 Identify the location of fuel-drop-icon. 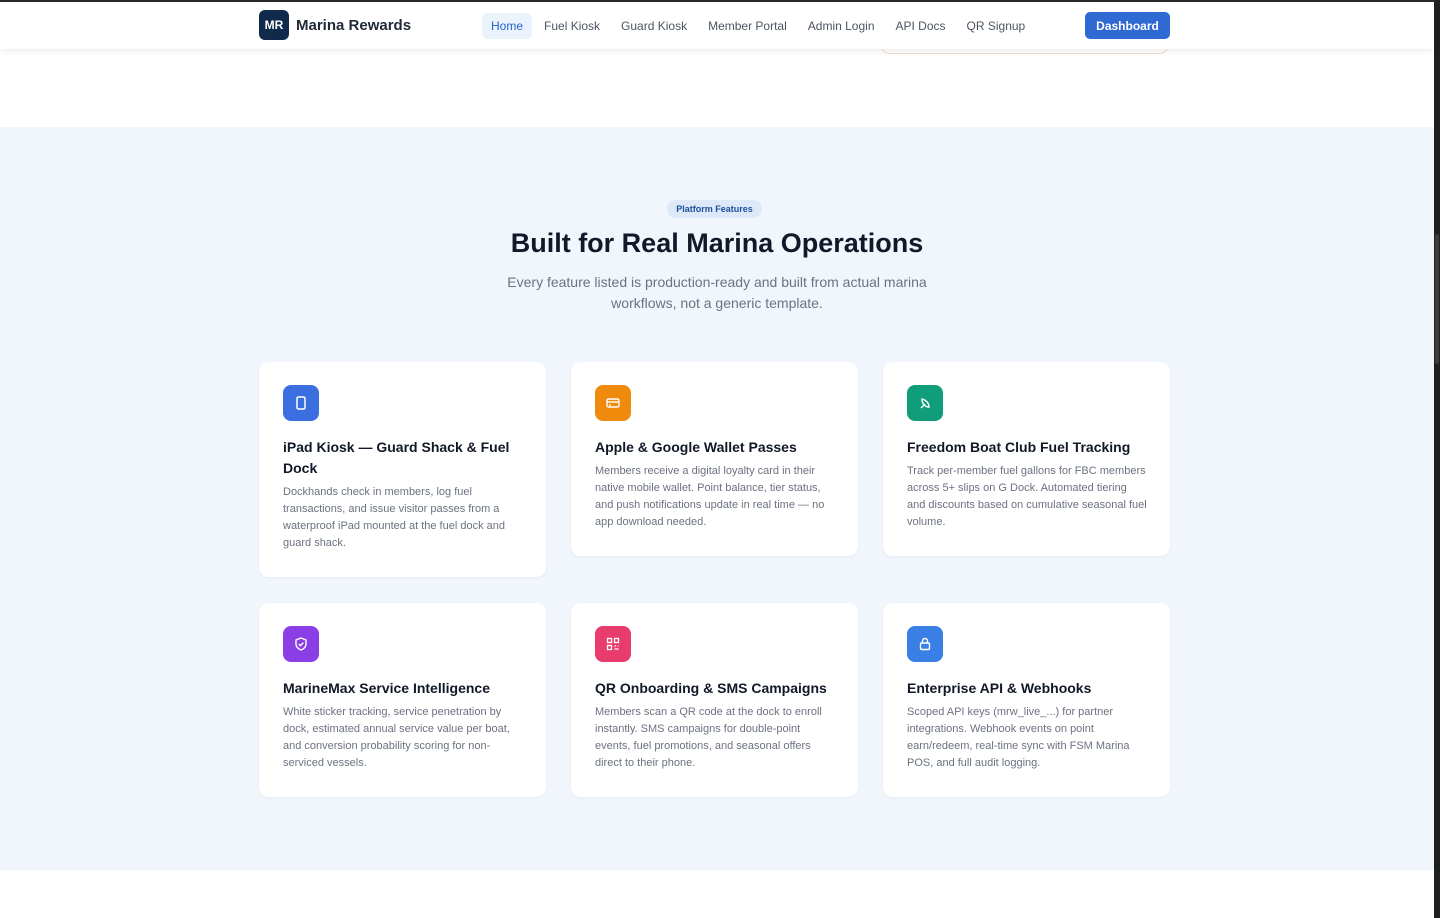
(925, 403).